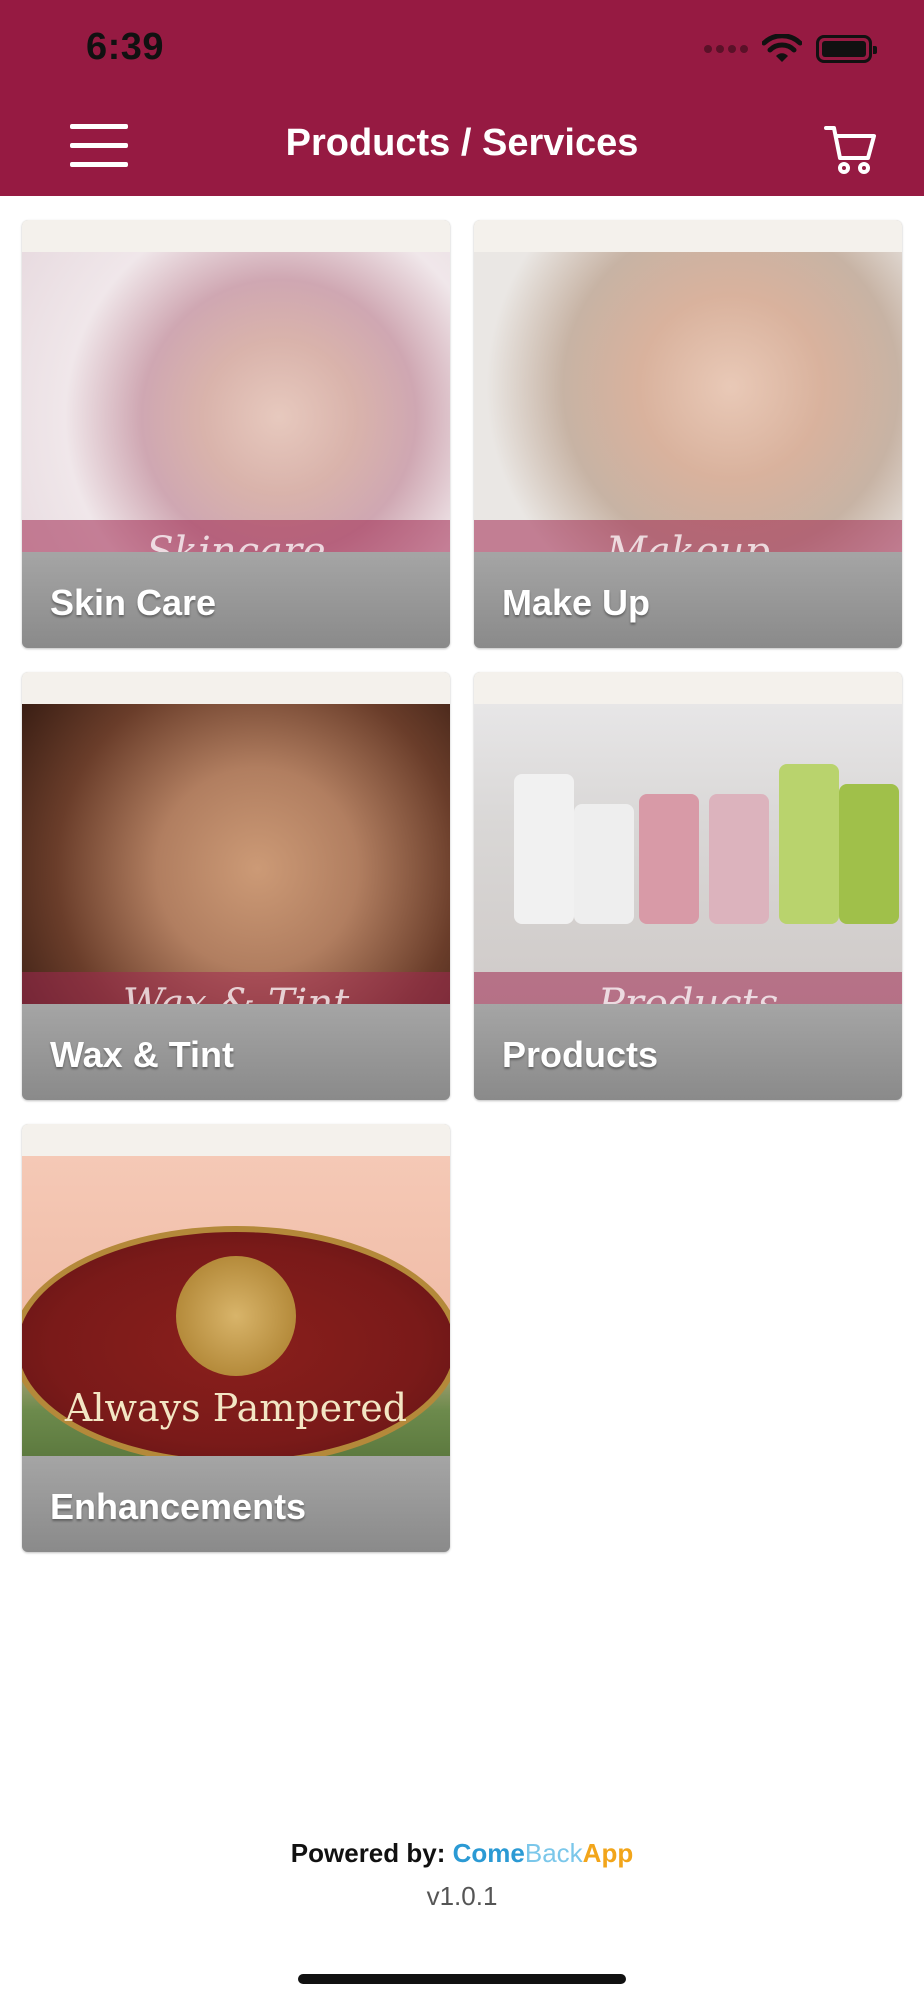 The image size is (924, 2000). What do you see at coordinates (608, 1853) in the screenshot?
I see `brand-app: App` at bounding box center [608, 1853].